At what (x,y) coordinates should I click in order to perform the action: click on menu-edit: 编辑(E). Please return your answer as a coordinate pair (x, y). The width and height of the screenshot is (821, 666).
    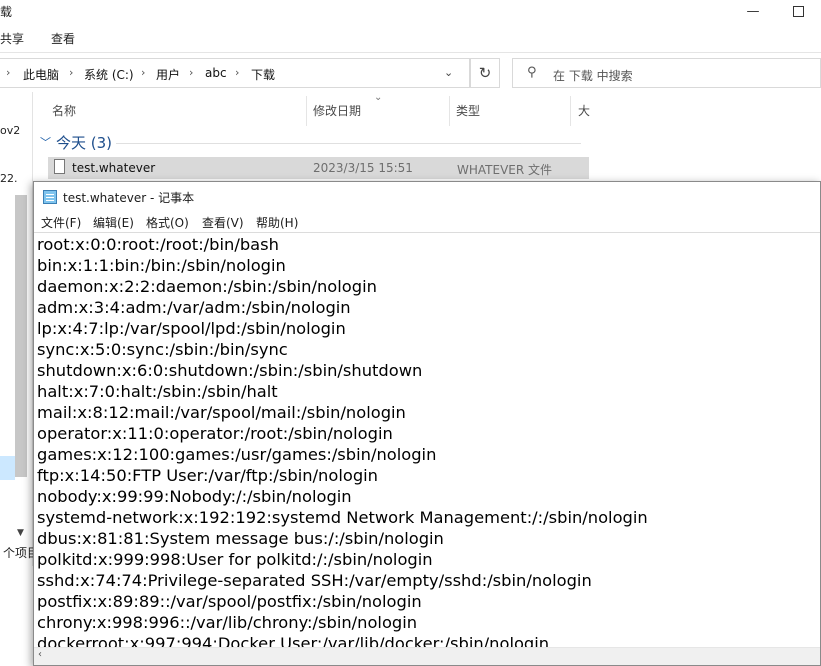
    Looking at the image, I should click on (113, 222).